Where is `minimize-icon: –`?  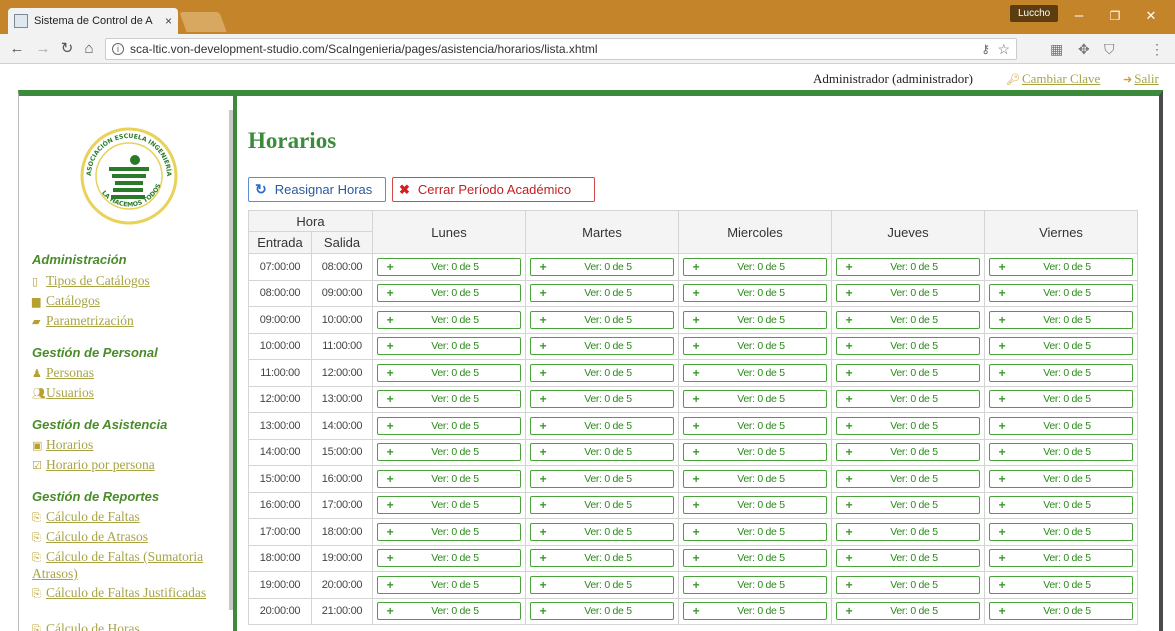
minimize-icon: – is located at coordinates (1079, 16).